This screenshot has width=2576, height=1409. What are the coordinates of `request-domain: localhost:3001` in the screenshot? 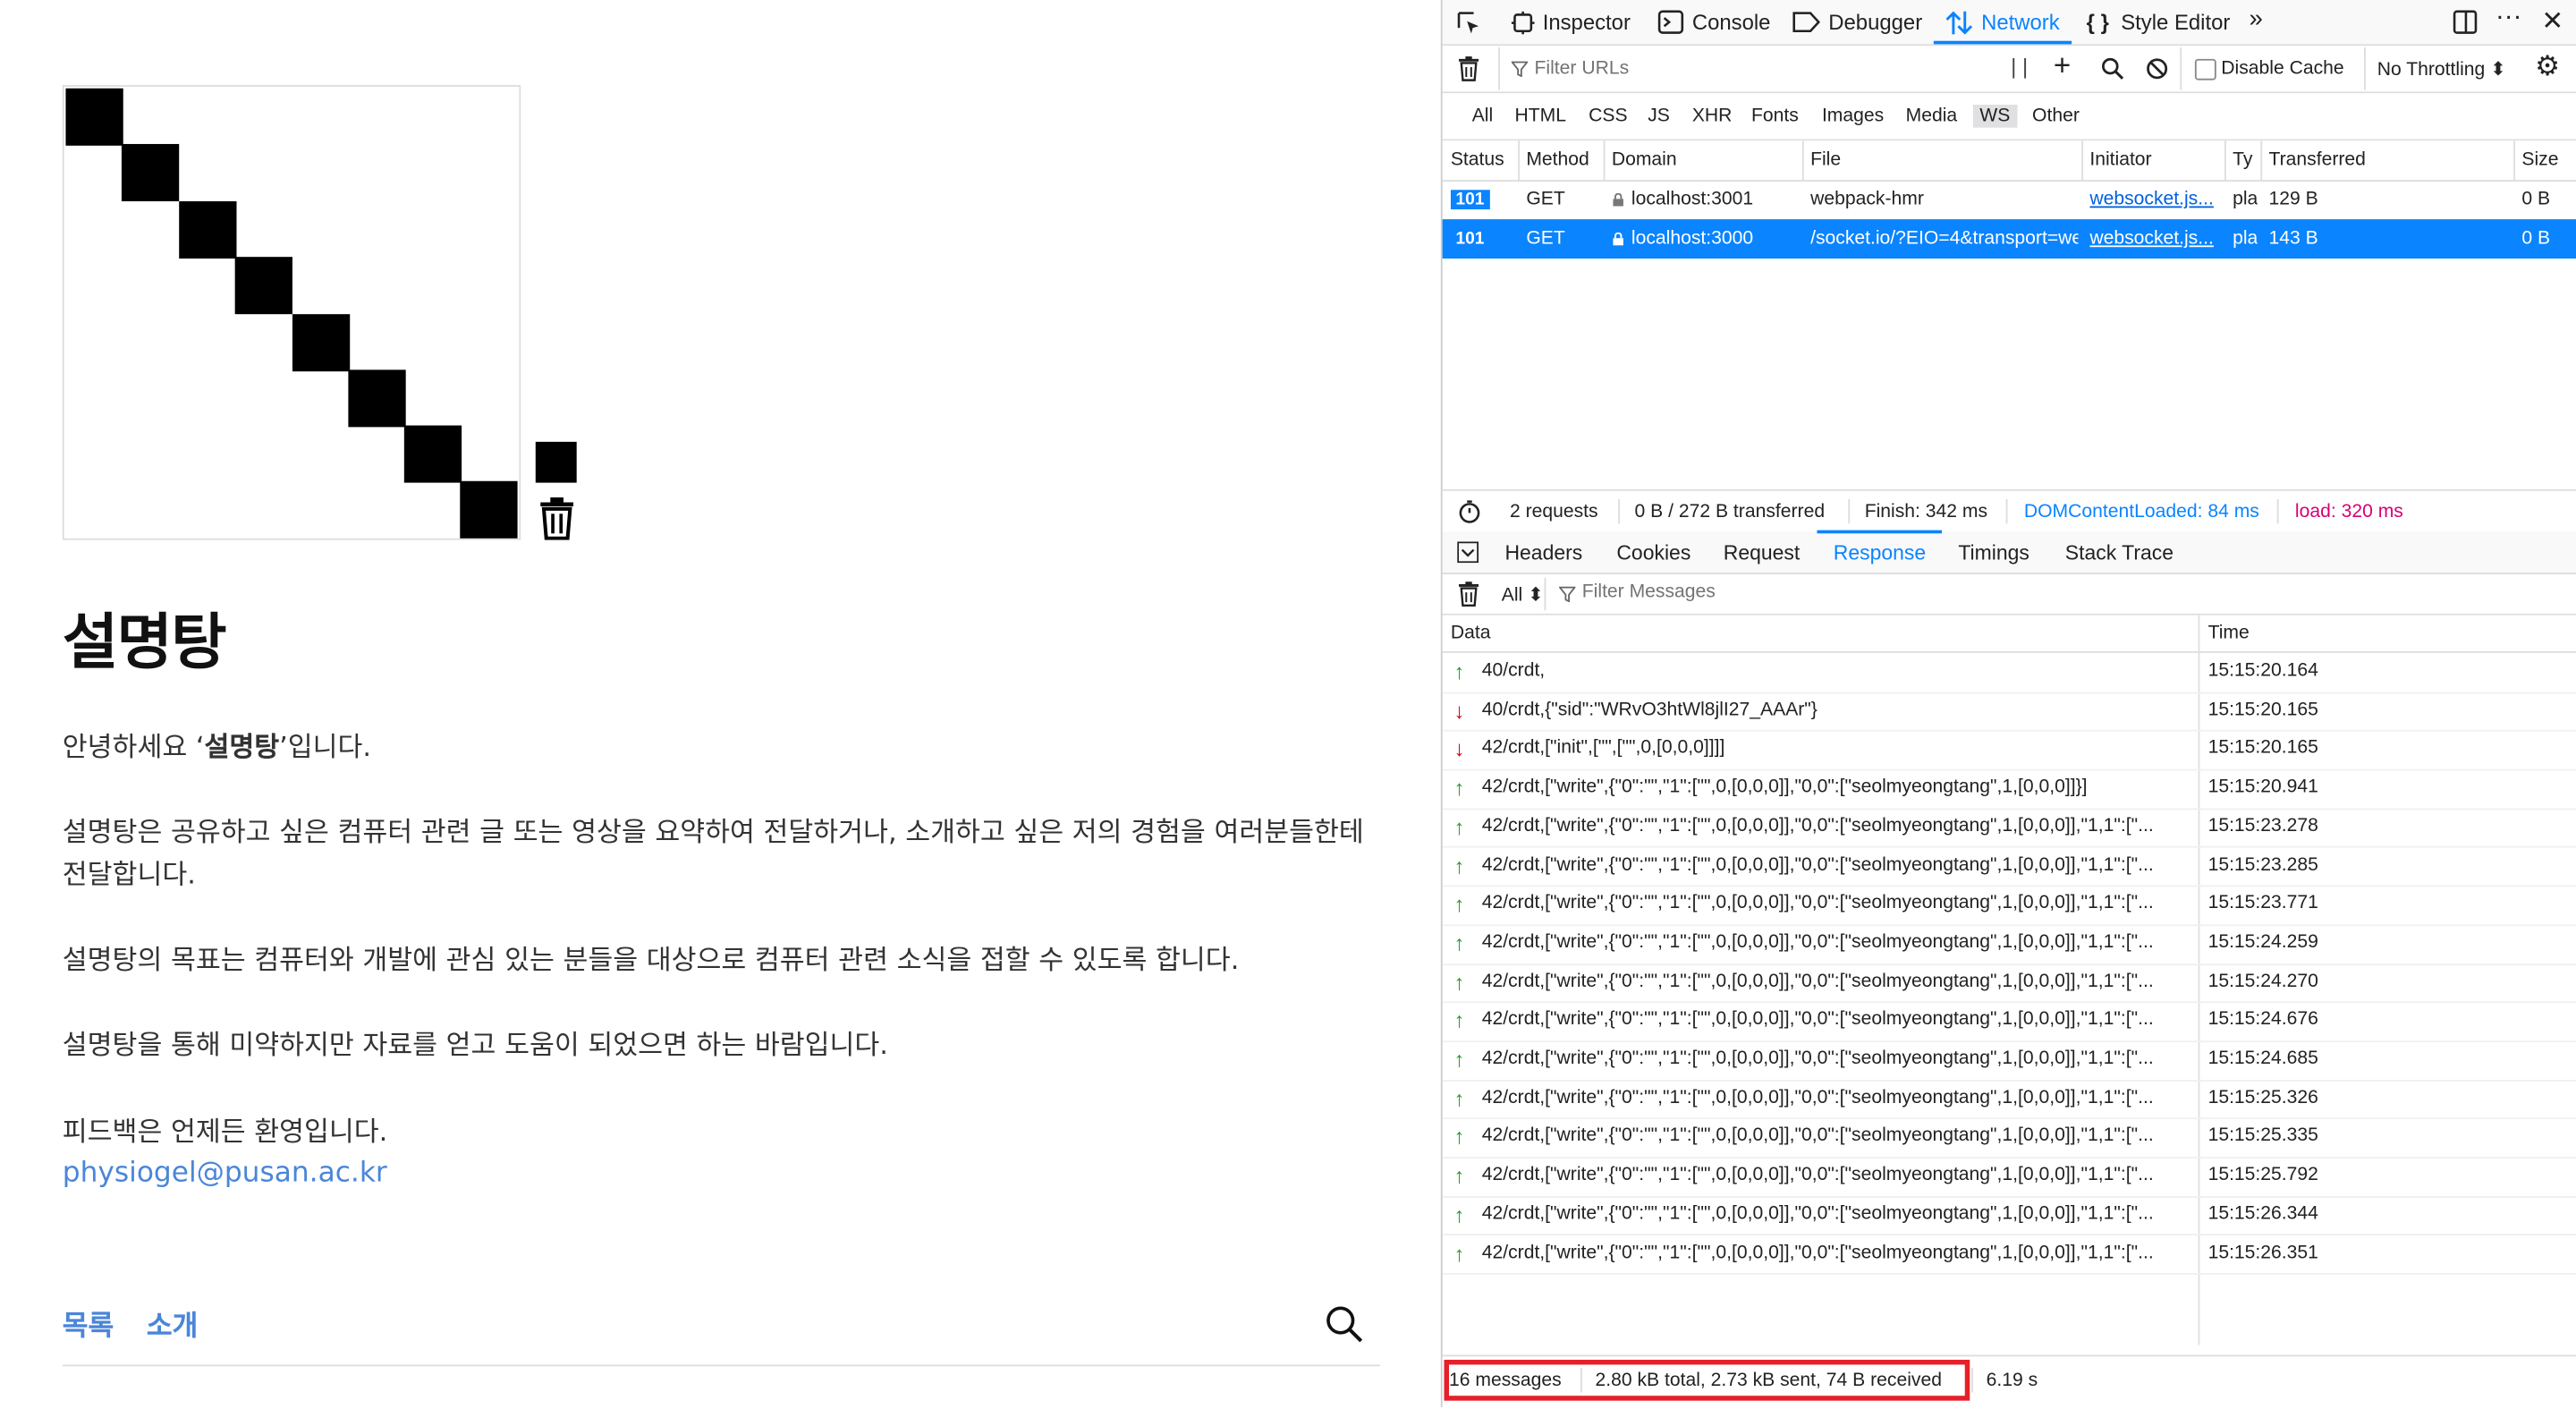 It's located at (1682, 200).